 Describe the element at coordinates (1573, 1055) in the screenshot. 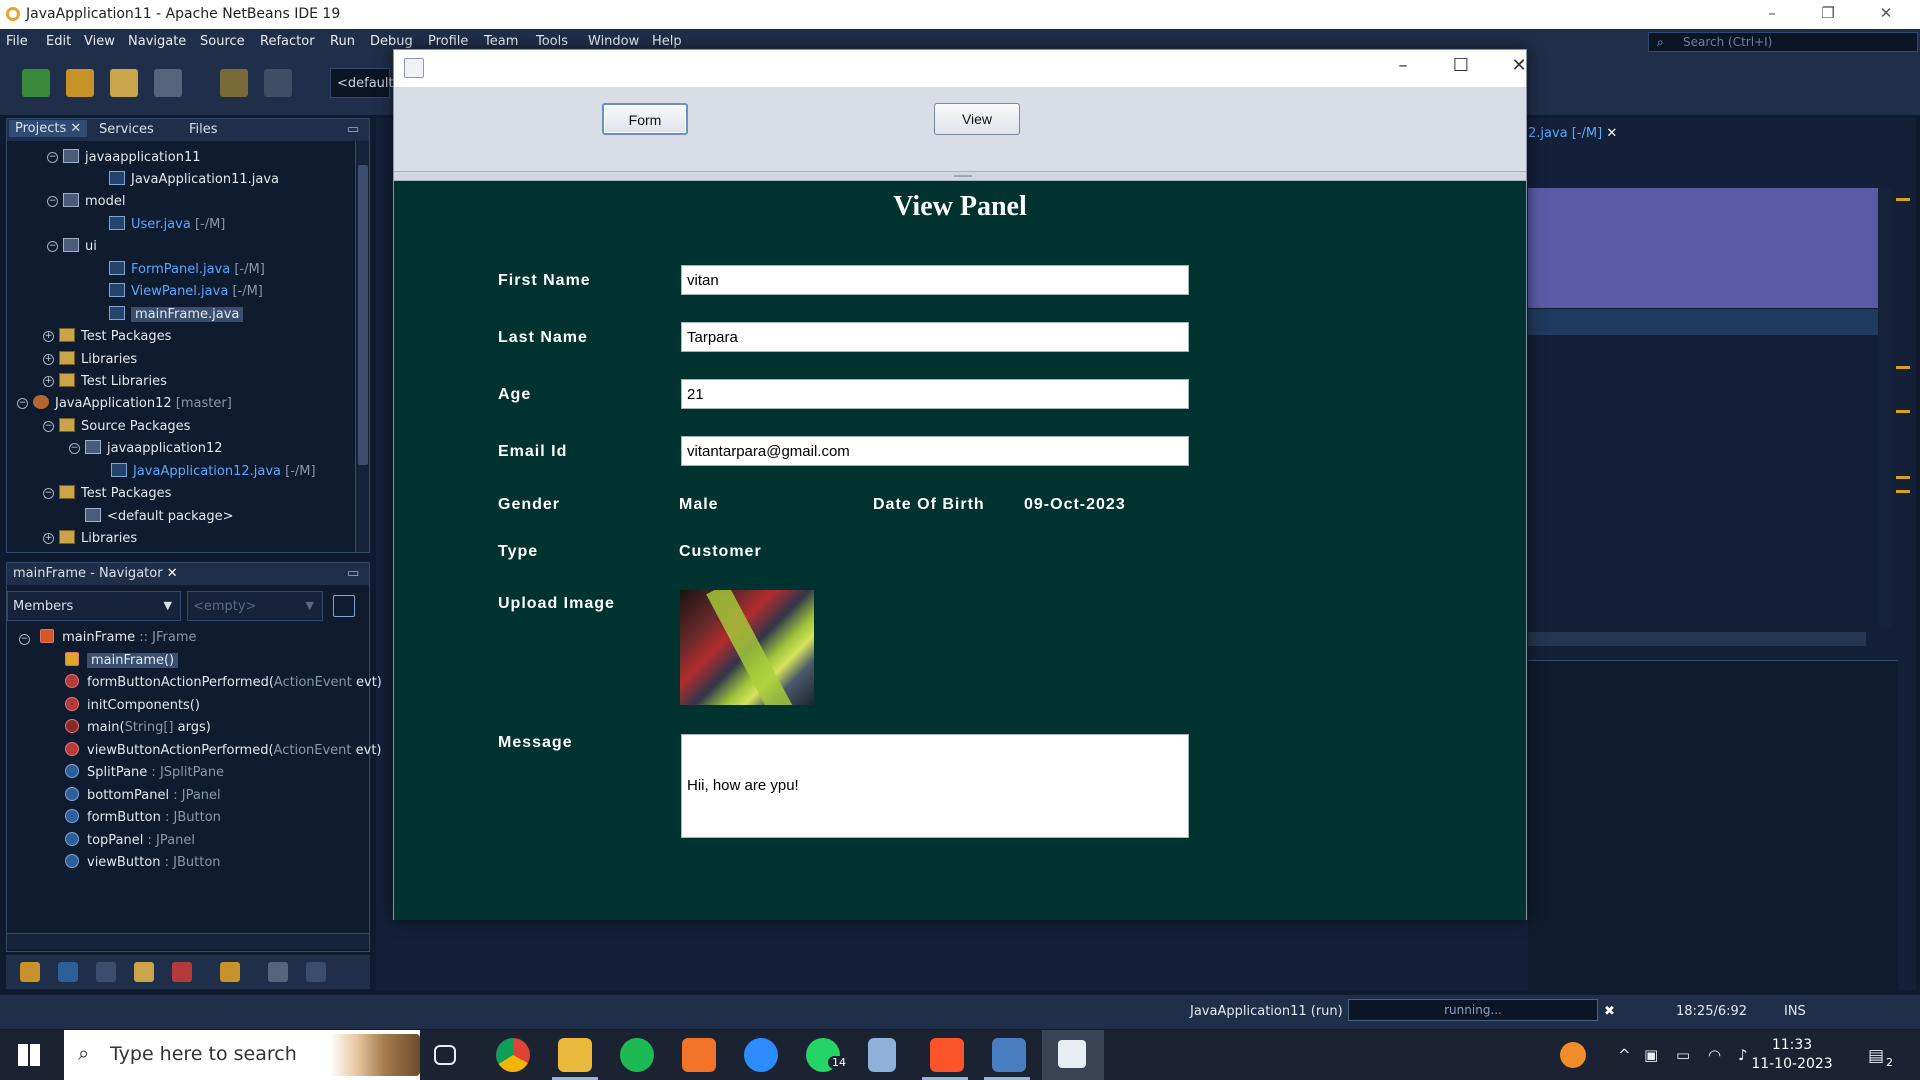

I see `weather-icon` at that location.